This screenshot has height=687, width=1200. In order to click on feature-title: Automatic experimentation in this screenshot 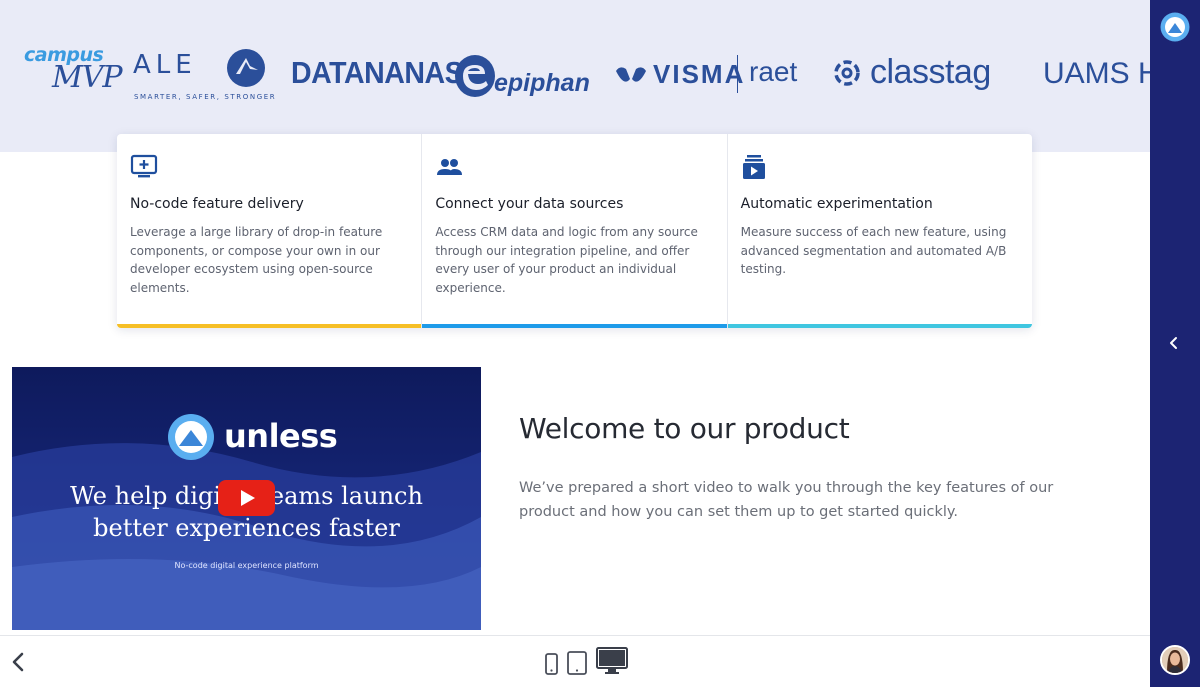, I will do `click(836, 204)`.